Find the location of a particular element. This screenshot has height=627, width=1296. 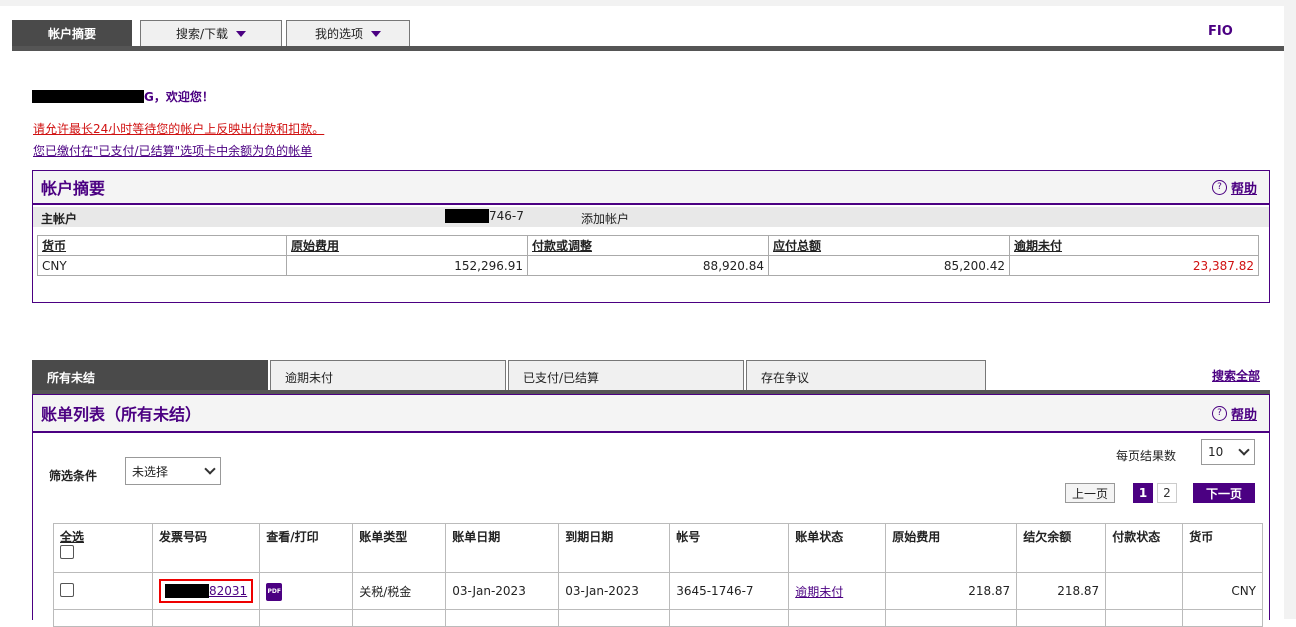

account-suffix: 746-7 is located at coordinates (506, 216).